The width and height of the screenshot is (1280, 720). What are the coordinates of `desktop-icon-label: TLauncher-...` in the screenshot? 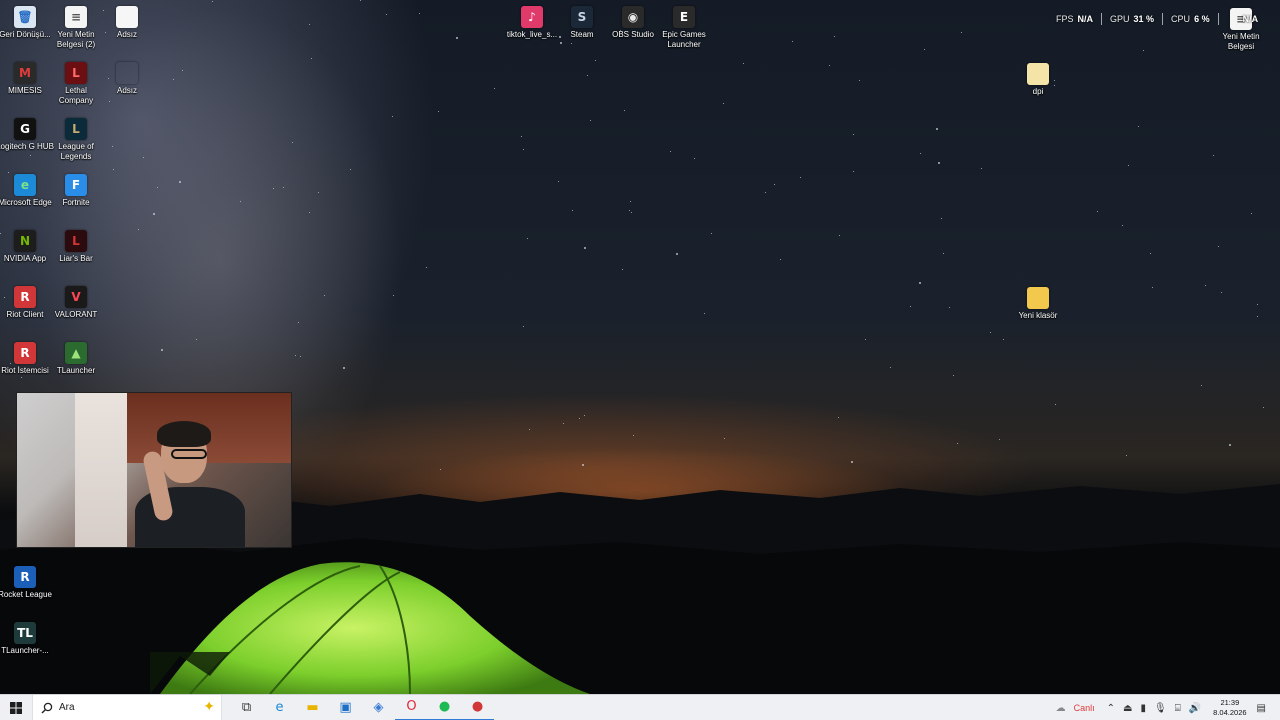 It's located at (25, 650).